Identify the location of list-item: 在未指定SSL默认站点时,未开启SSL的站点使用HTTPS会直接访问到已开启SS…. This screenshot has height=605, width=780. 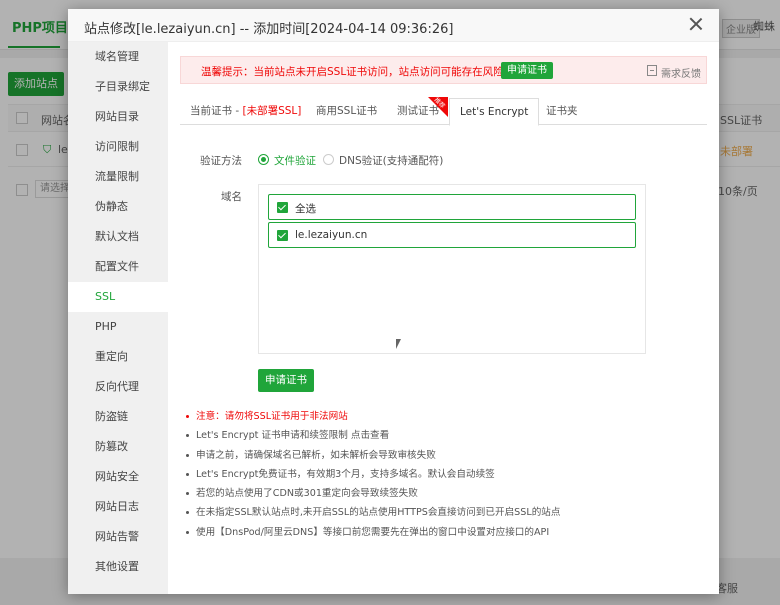
(446, 512).